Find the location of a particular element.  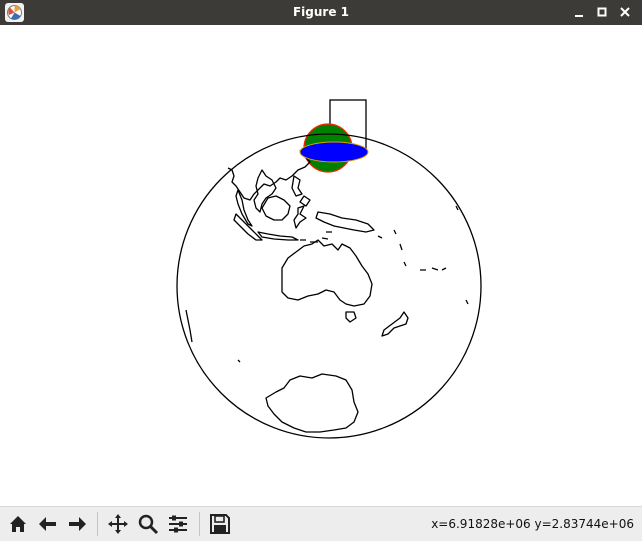

magnifier-icon is located at coordinates (148, 524).